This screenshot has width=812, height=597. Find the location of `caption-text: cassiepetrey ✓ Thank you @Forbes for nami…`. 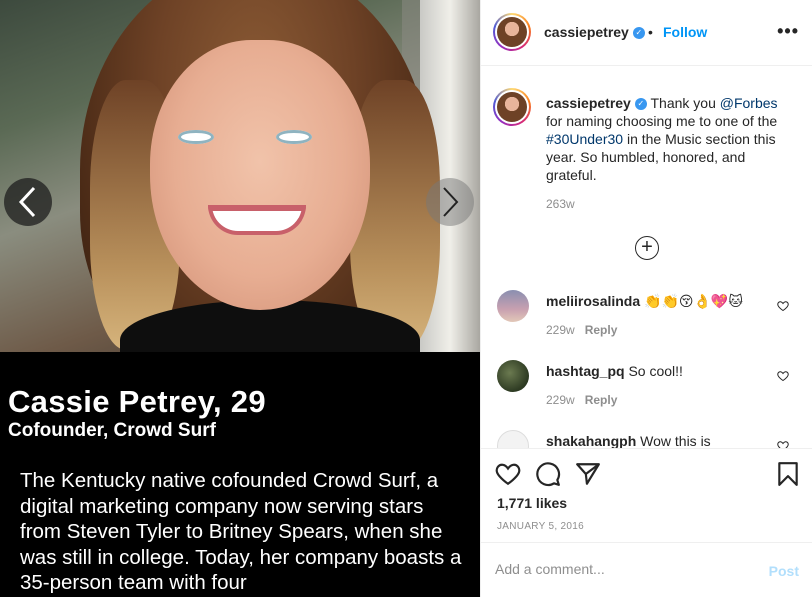

caption-text: cassiepetrey ✓ Thank you @Forbes for nami… is located at coordinates (671, 139).